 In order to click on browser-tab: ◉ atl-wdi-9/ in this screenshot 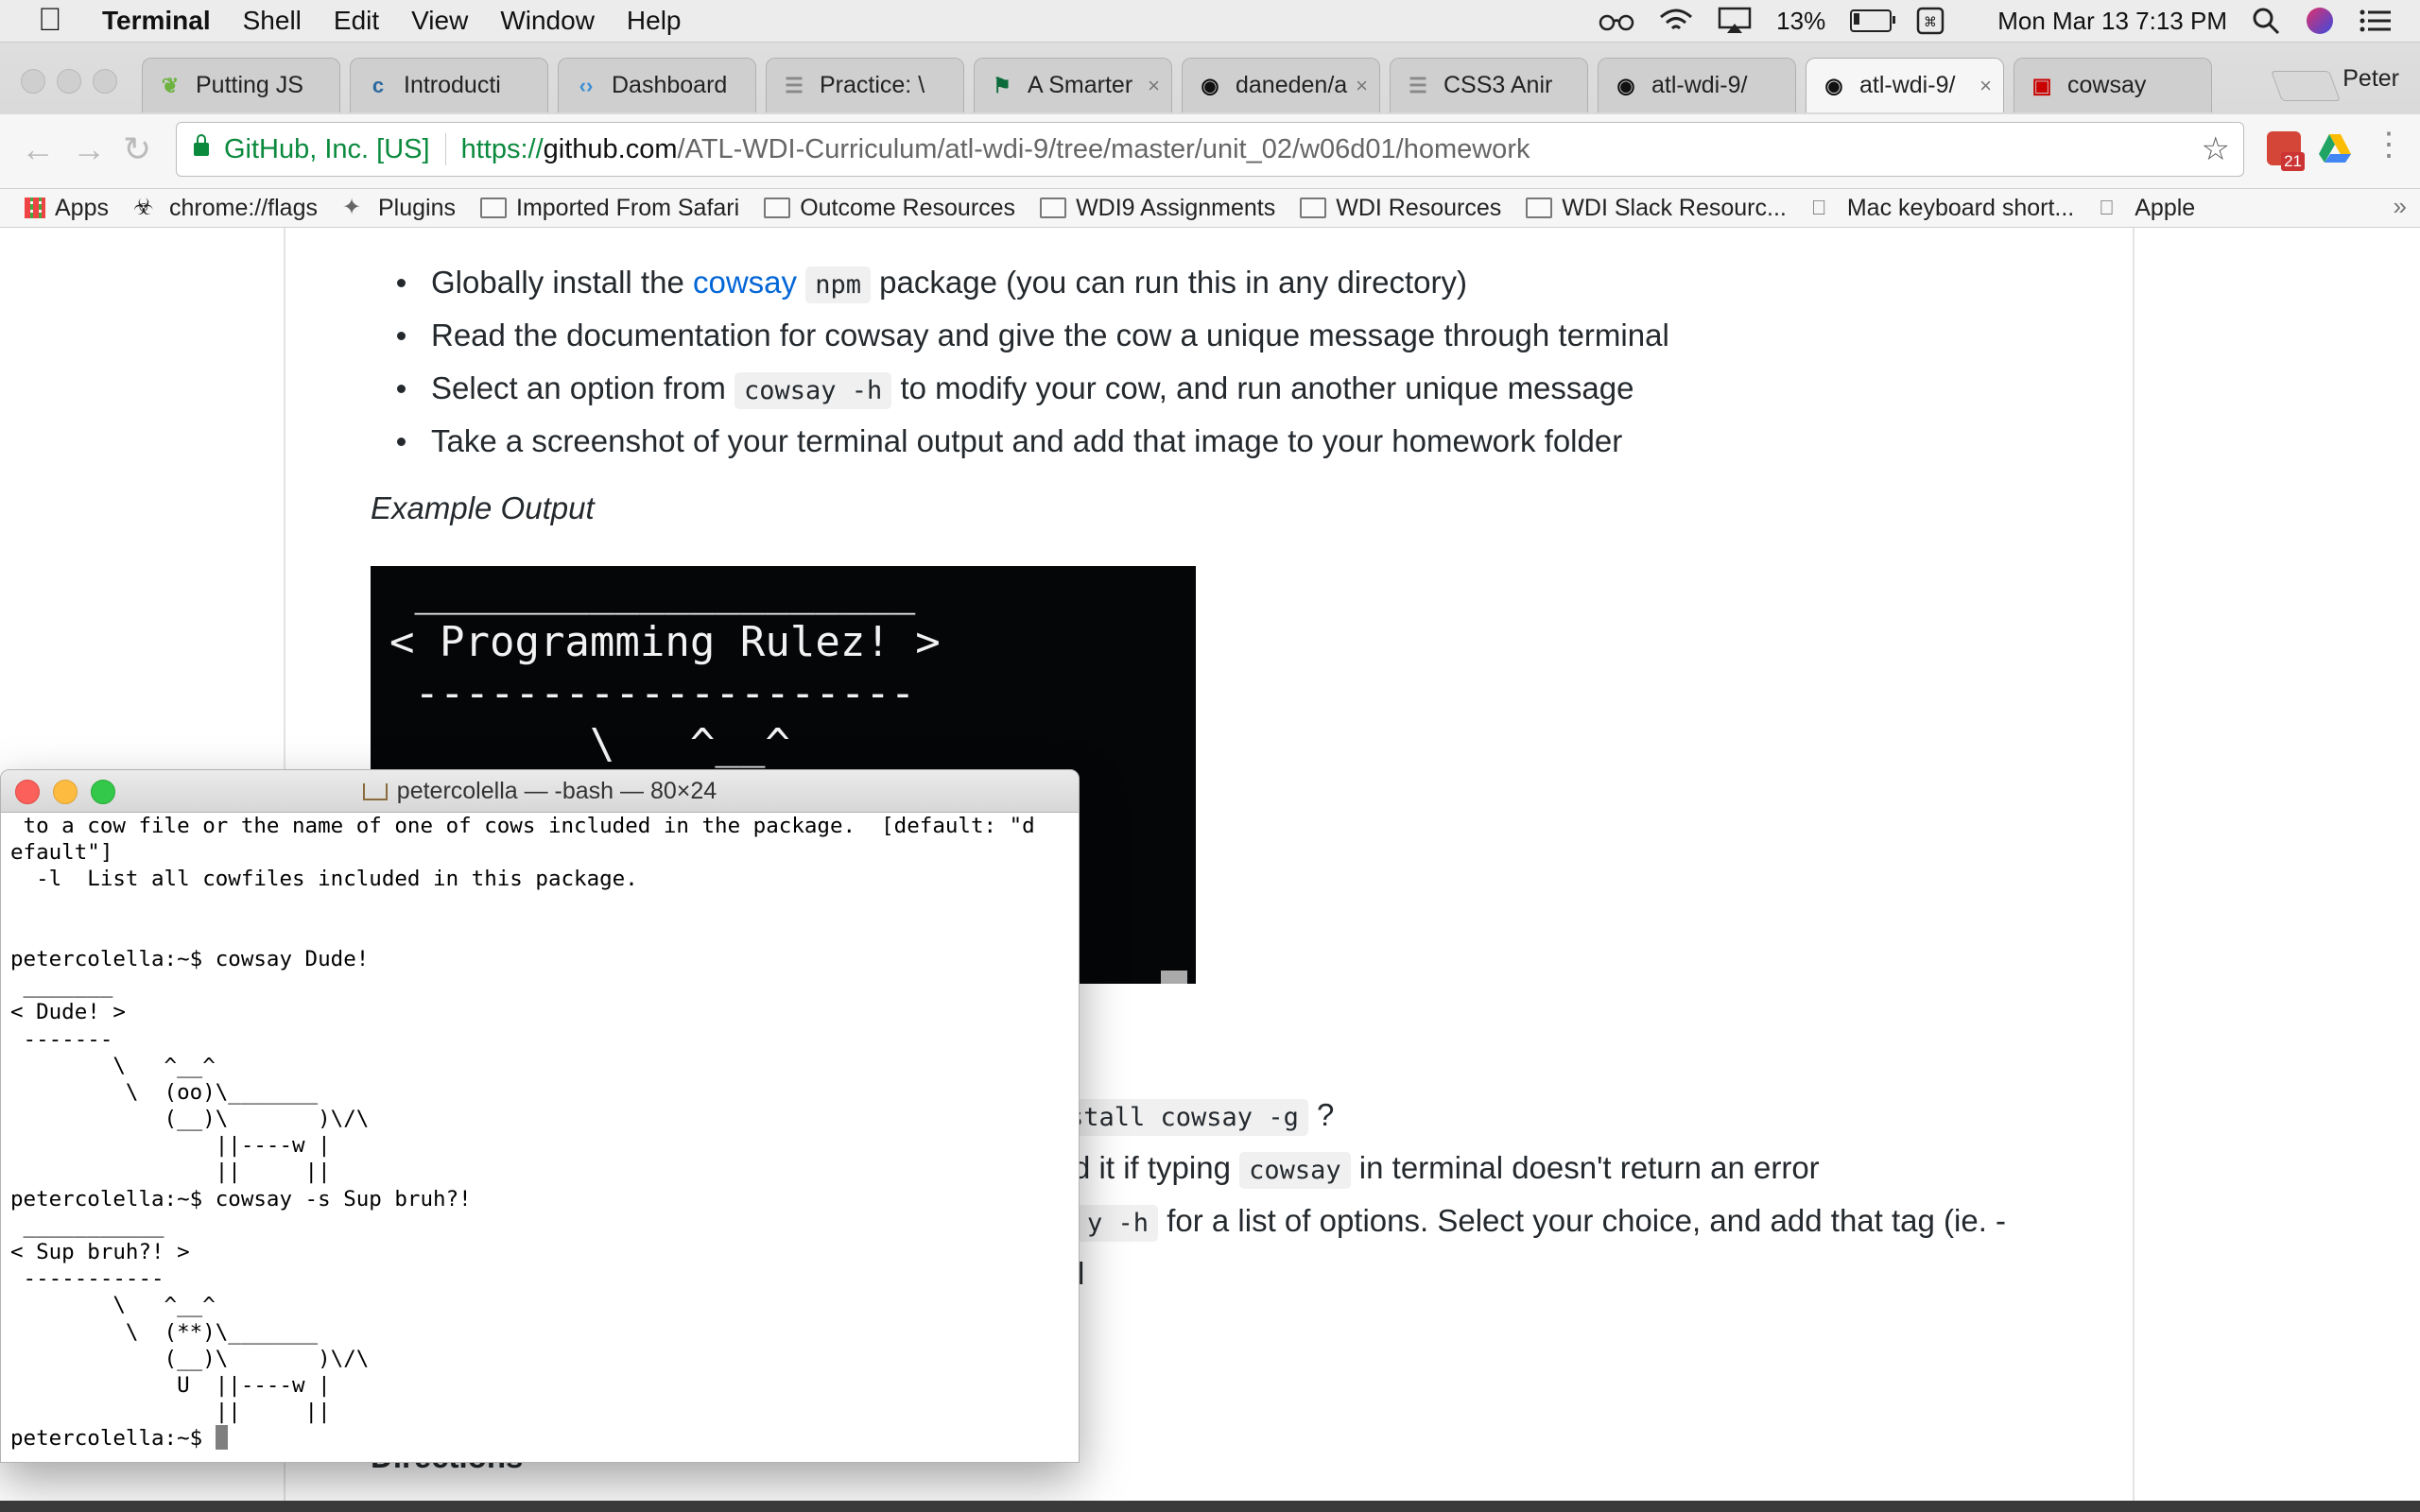, I will do `click(1697, 85)`.